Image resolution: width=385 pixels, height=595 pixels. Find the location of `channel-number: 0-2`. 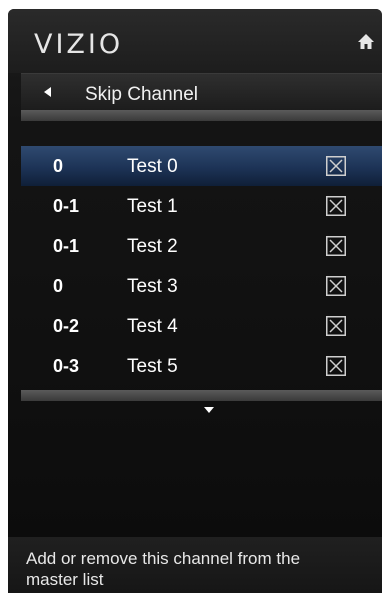

channel-number: 0-2 is located at coordinates (66, 326).